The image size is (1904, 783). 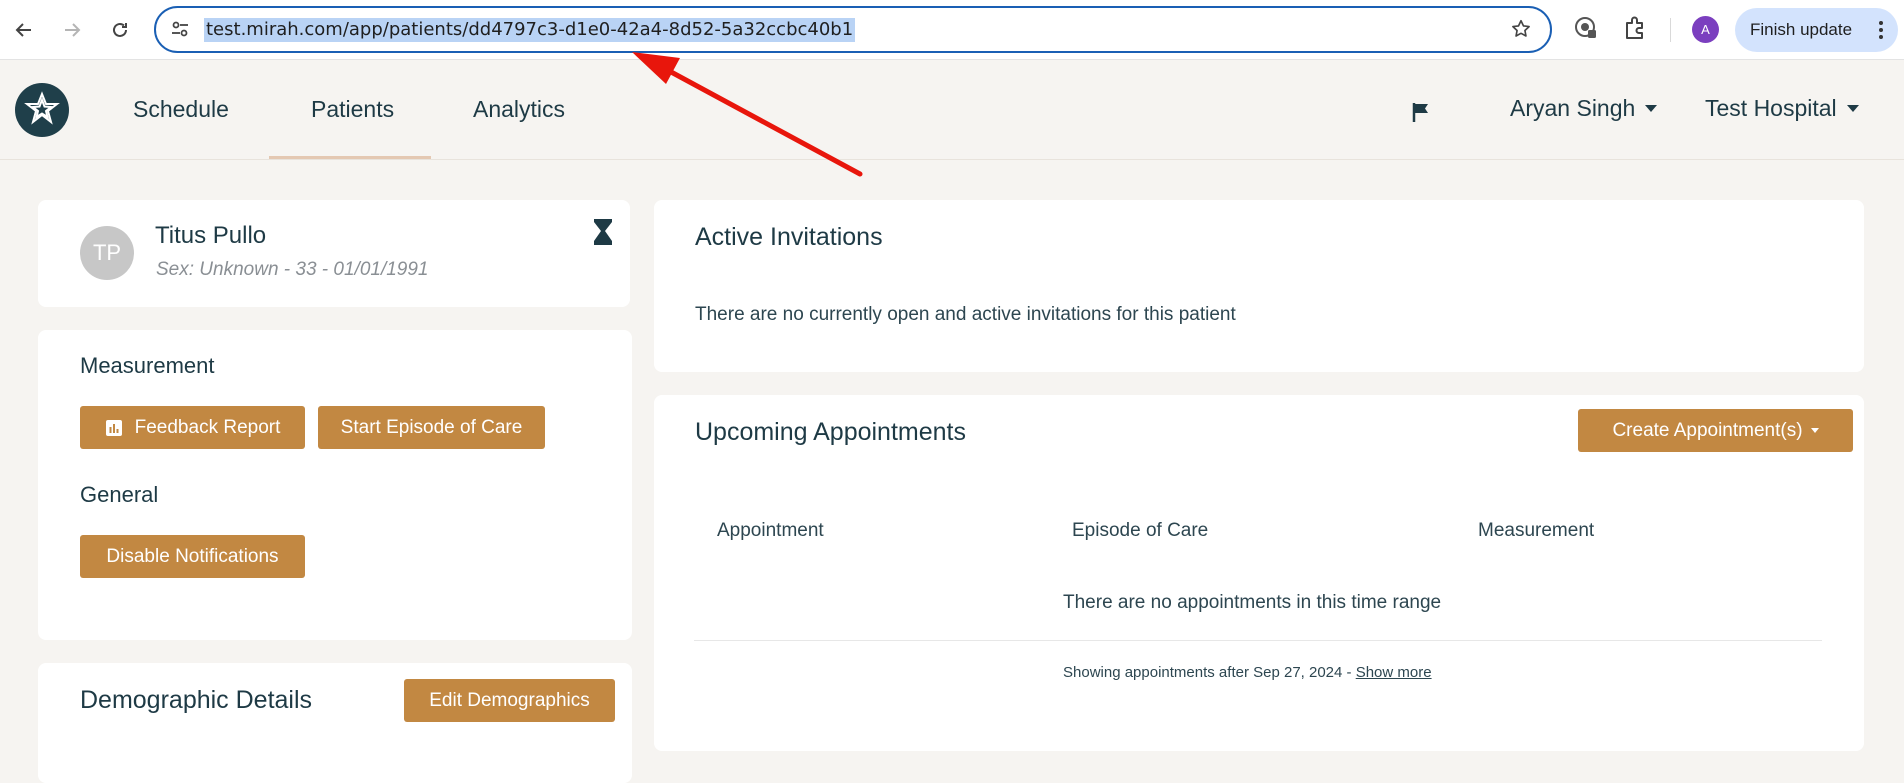 I want to click on reload-icon, so click(x=120, y=29).